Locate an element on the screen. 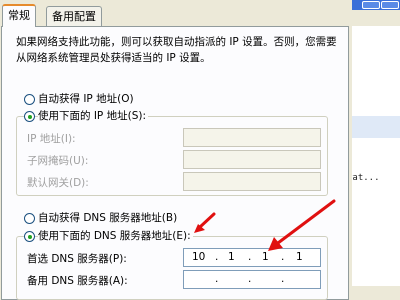  preferred-dns-field: 10 . 1 . 1 . 1 is located at coordinates (252, 257).